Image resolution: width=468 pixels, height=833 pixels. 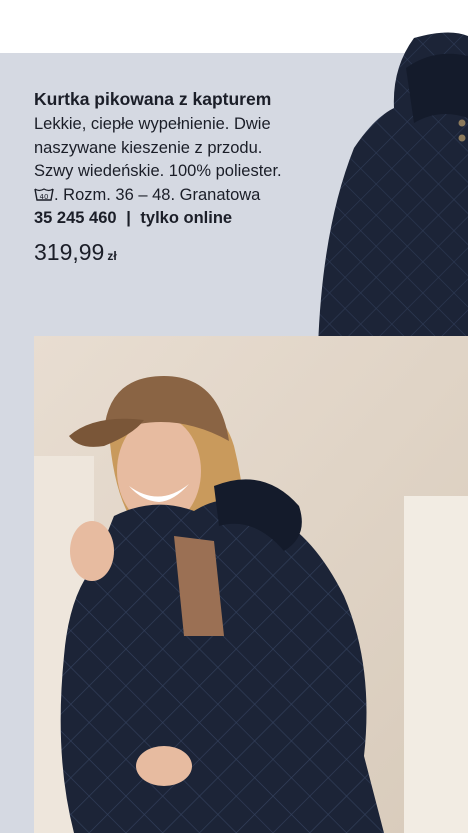 I want to click on price-value: 319,99, so click(x=69, y=252).